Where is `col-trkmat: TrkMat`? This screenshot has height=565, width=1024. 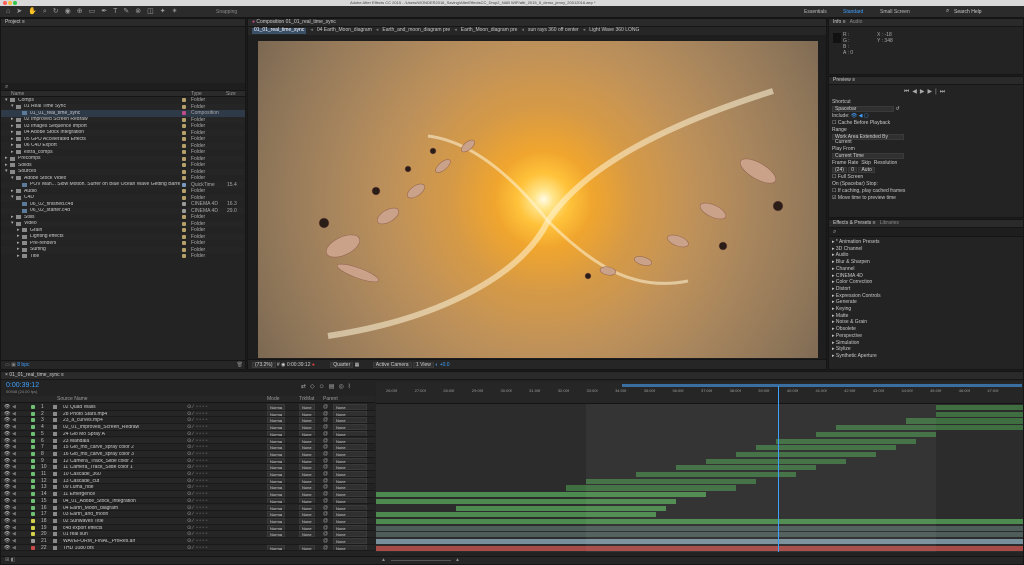
col-trkmat: TrkMat is located at coordinates (306, 399).